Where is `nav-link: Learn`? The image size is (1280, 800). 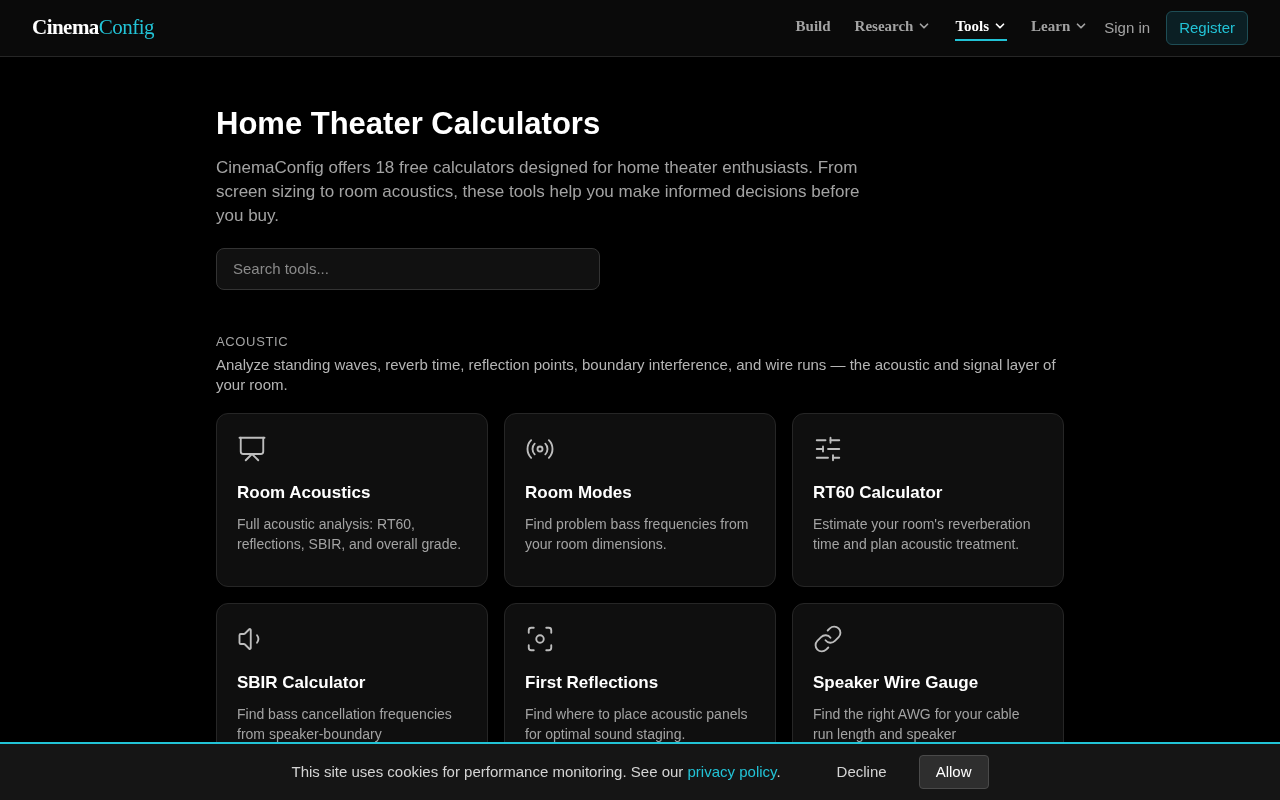 nav-link: Learn is located at coordinates (1060, 28).